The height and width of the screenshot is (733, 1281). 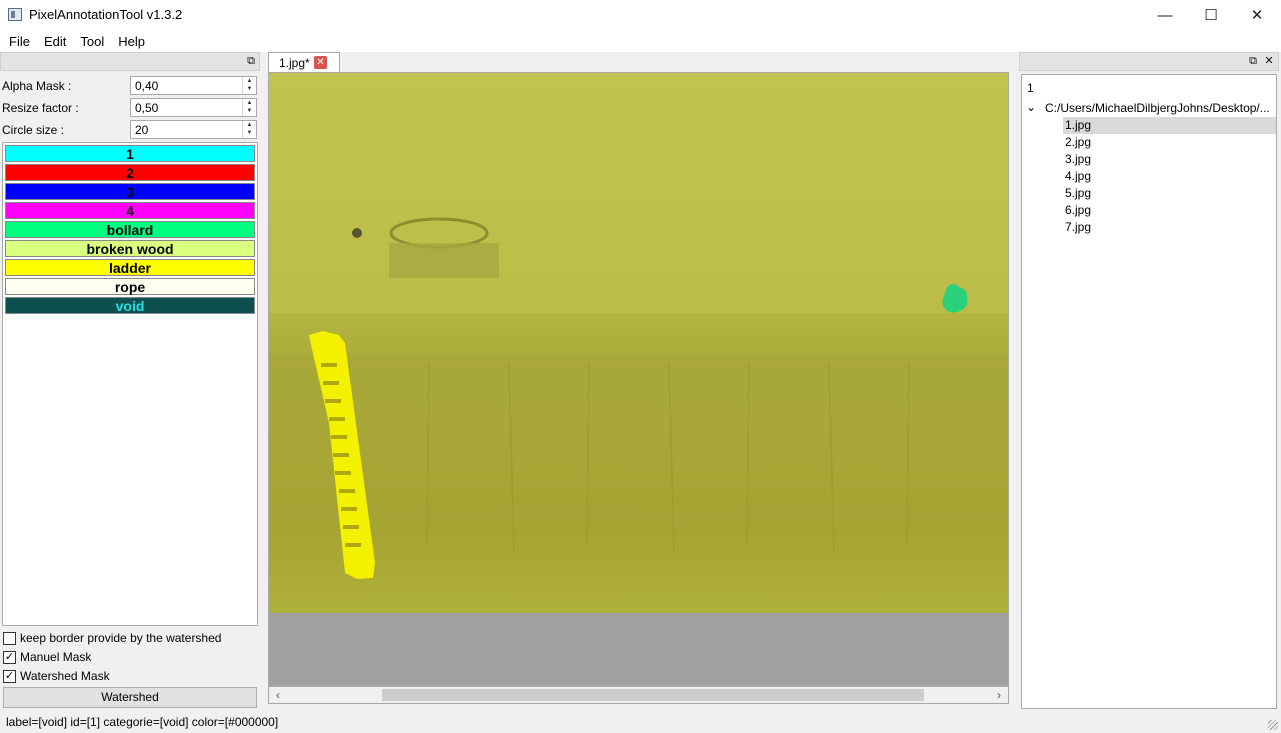 What do you see at coordinates (1273, 725) in the screenshot?
I see `resize-grip-icon` at bounding box center [1273, 725].